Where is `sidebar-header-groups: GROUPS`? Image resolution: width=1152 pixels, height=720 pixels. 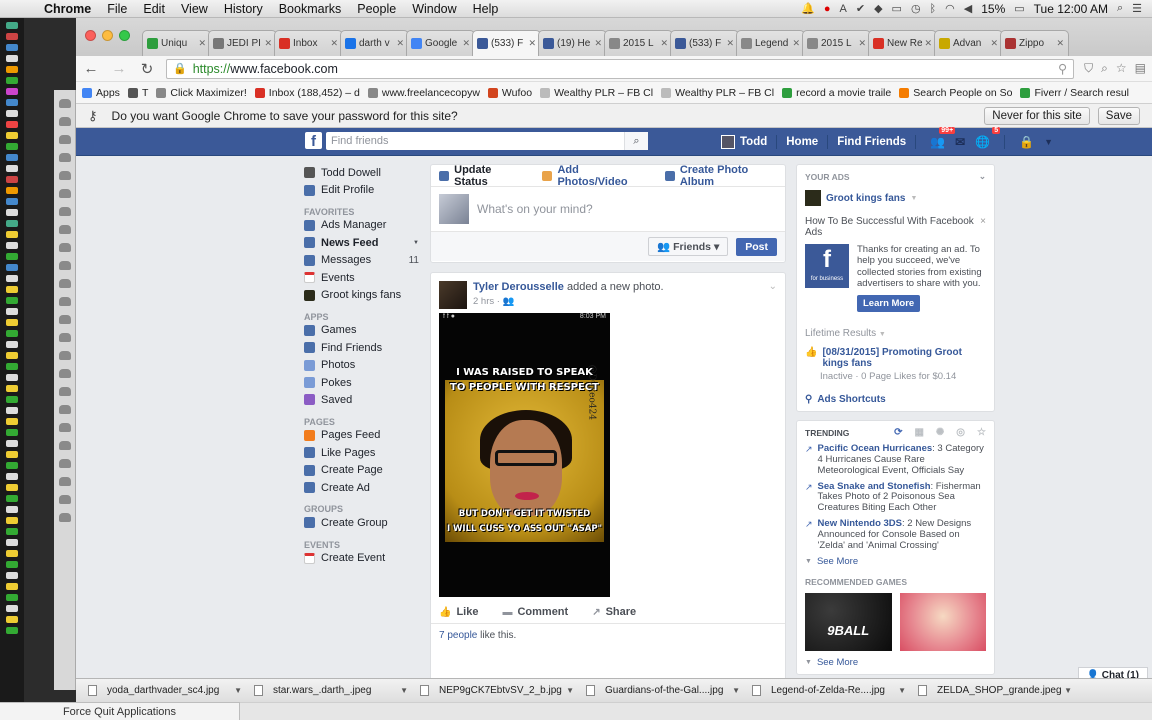 sidebar-header-groups: GROUPS is located at coordinates (361, 507).